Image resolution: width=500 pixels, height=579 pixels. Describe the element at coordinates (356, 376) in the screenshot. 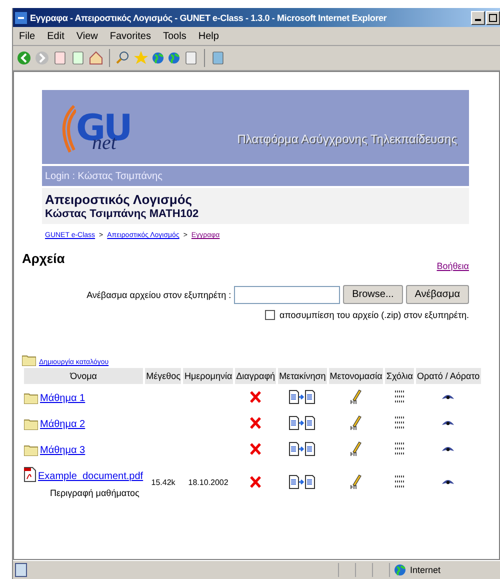

I see `column-header: Μετονομασία` at that location.